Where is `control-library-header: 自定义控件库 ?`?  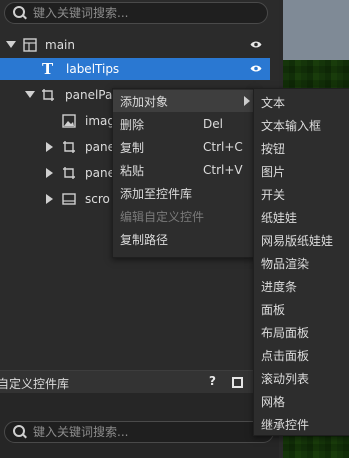 control-library-header: 自定义控件库 ? is located at coordinates (139, 381).